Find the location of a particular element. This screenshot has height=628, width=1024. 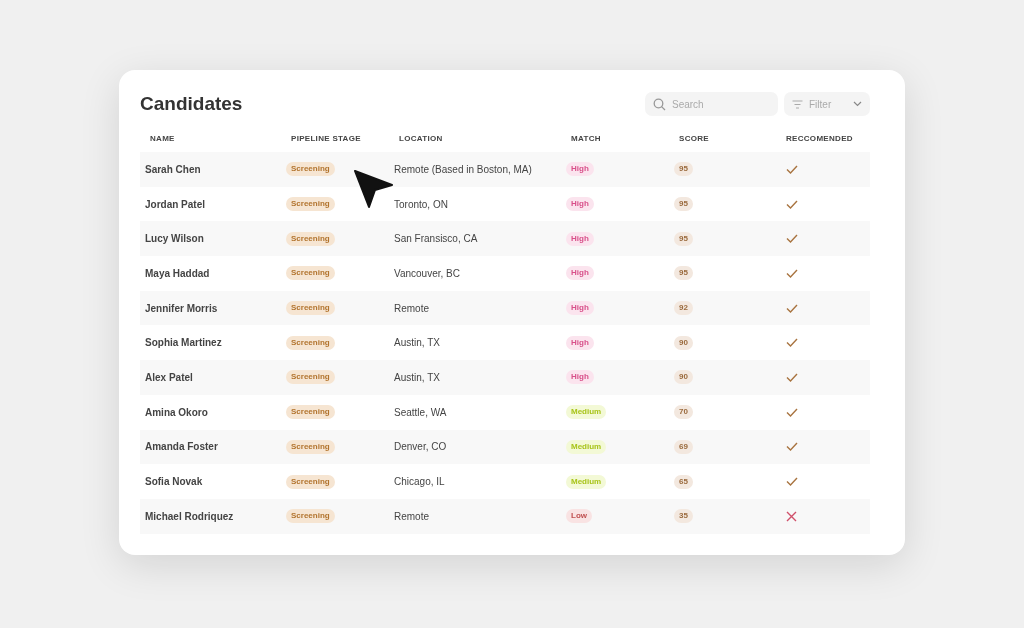

location-text: Remote (Based in Boston, MA) is located at coordinates (463, 169).